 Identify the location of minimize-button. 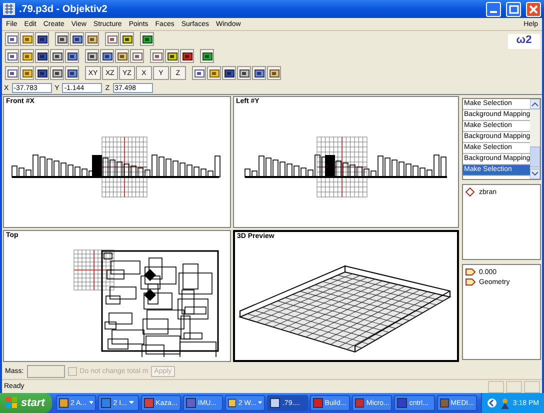
(493, 9).